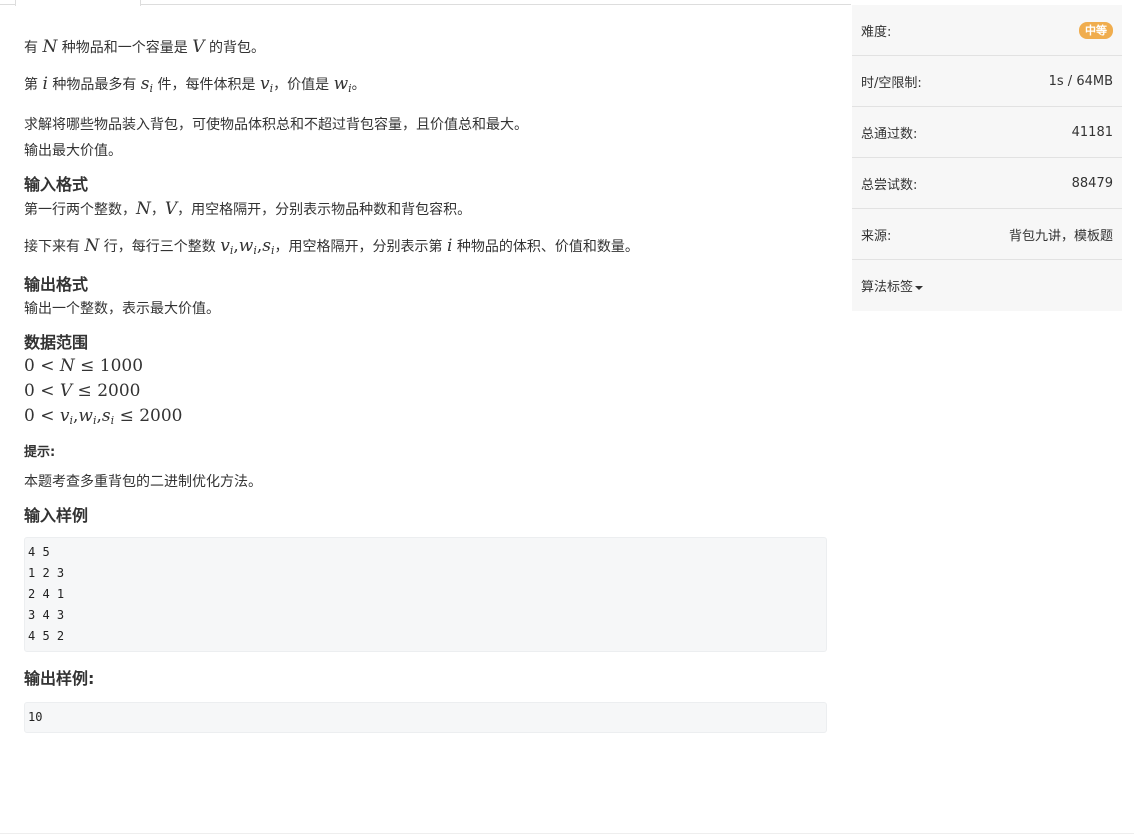 This screenshot has width=1134, height=838. I want to click on sample-output-heading: 输出样例:, so click(59, 678).